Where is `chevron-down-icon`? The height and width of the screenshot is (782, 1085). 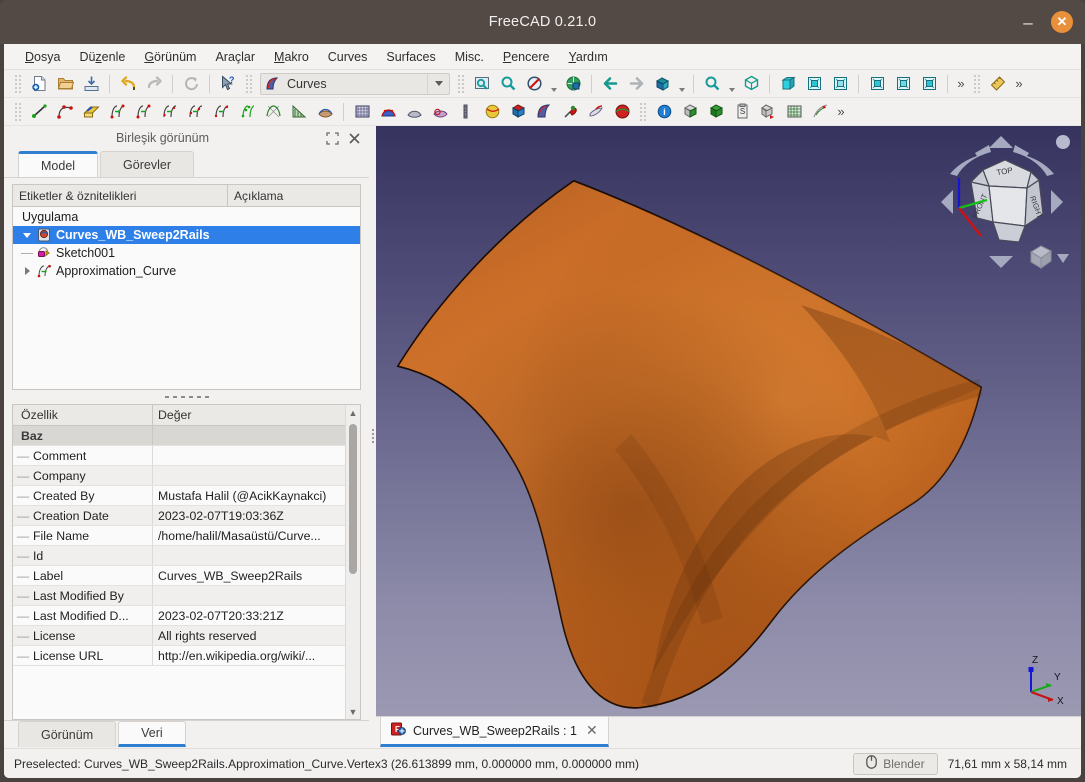
chevron-down-icon is located at coordinates (27, 235).